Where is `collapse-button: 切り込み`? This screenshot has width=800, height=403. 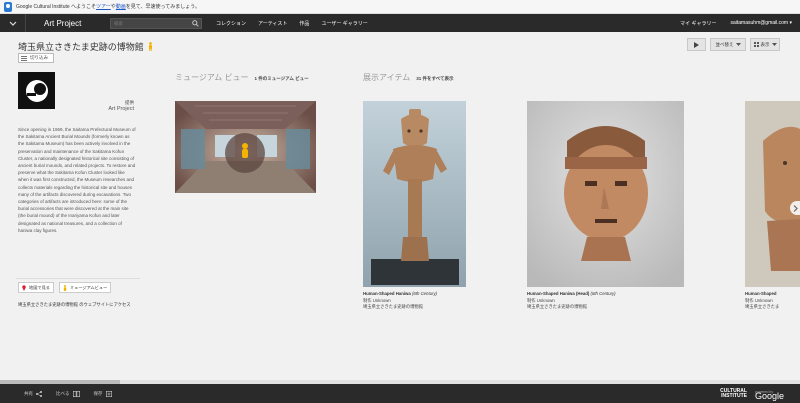 collapse-button: 切り込み is located at coordinates (36, 58).